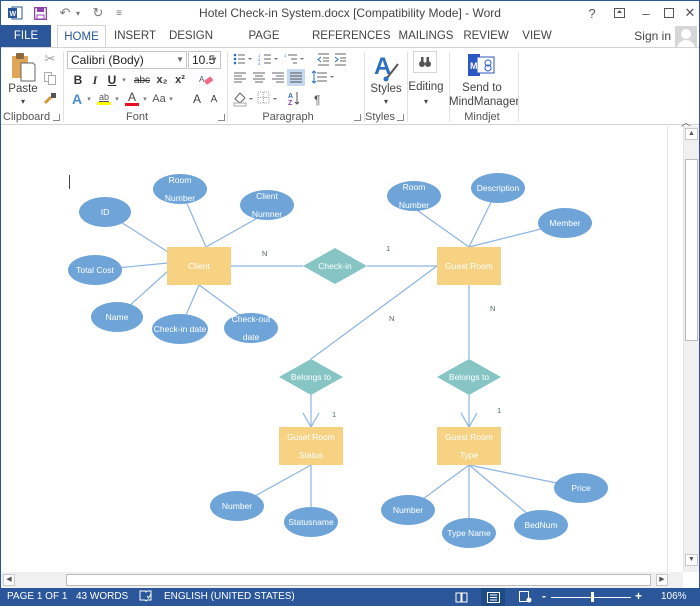 This screenshot has width=700, height=606. What do you see at coordinates (688, 13) in the screenshot?
I see `close-button: ✕` at bounding box center [688, 13].